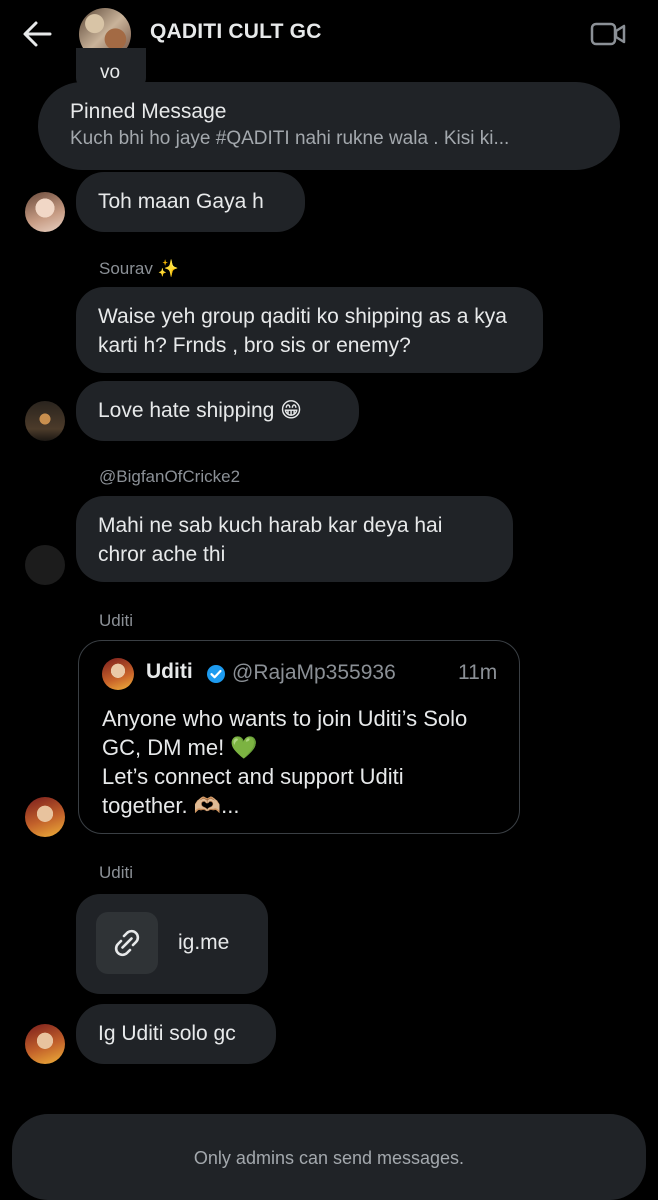  Describe the element at coordinates (167, 1033) in the screenshot. I see `message-text: Ig Uditi solo gc` at that location.